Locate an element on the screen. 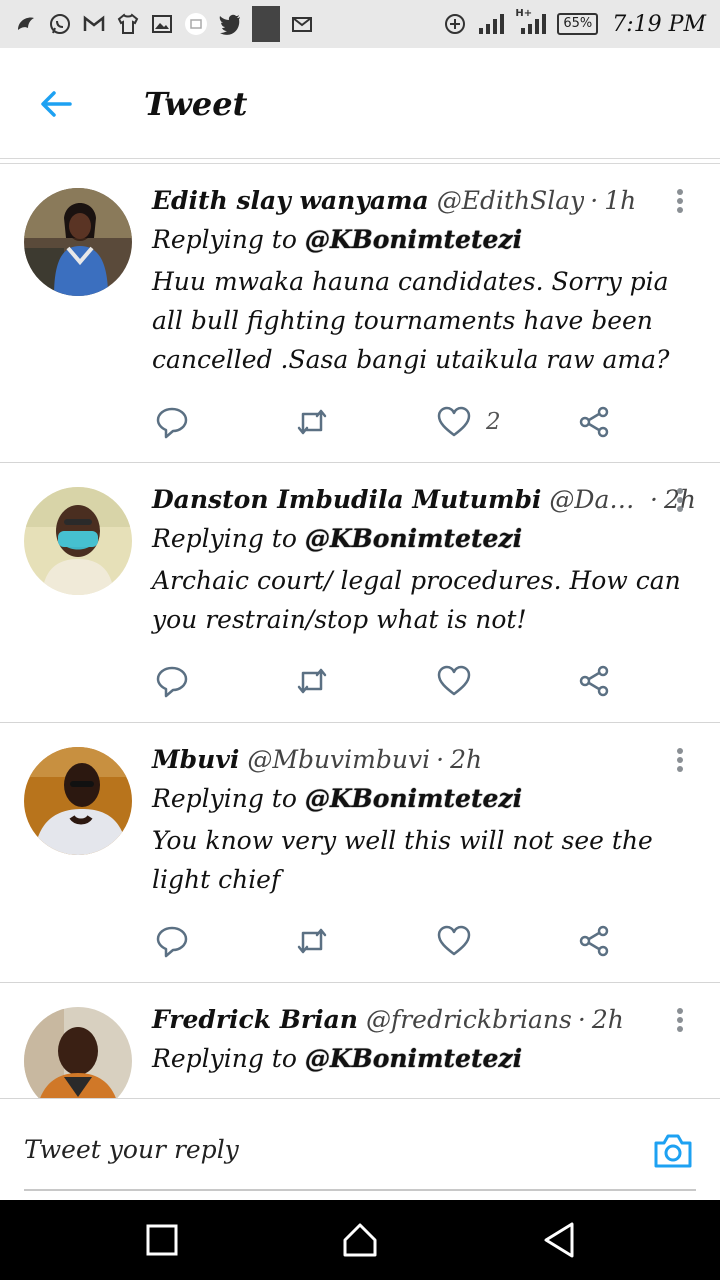  recents-icon is located at coordinates (162, 1240).